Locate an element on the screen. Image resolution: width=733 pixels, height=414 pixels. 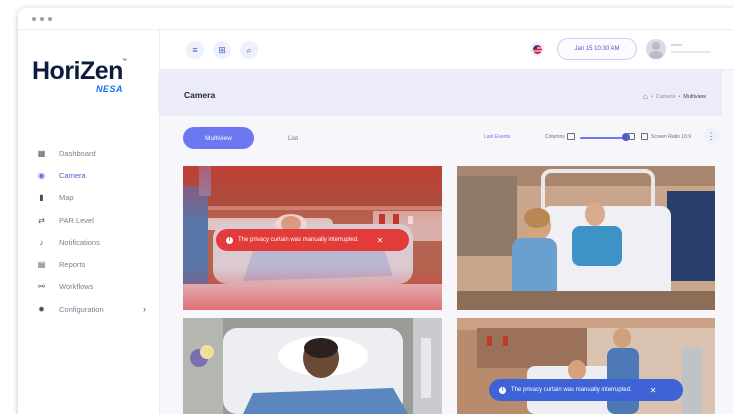
reports-icon: ▤ is located at coordinates (41, 265).